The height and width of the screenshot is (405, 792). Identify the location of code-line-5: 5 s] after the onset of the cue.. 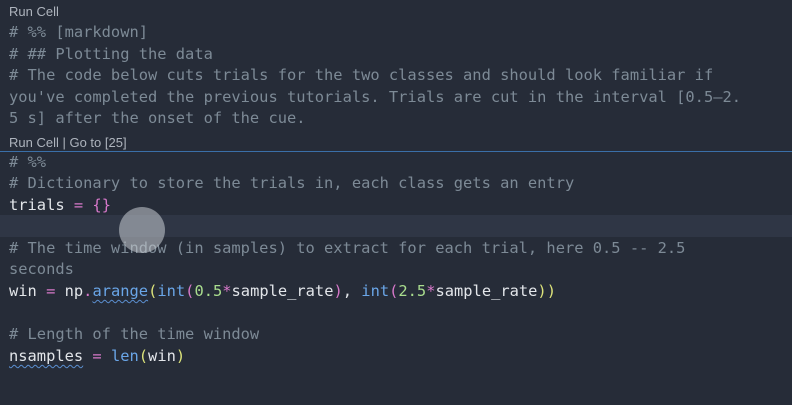
(157, 118).